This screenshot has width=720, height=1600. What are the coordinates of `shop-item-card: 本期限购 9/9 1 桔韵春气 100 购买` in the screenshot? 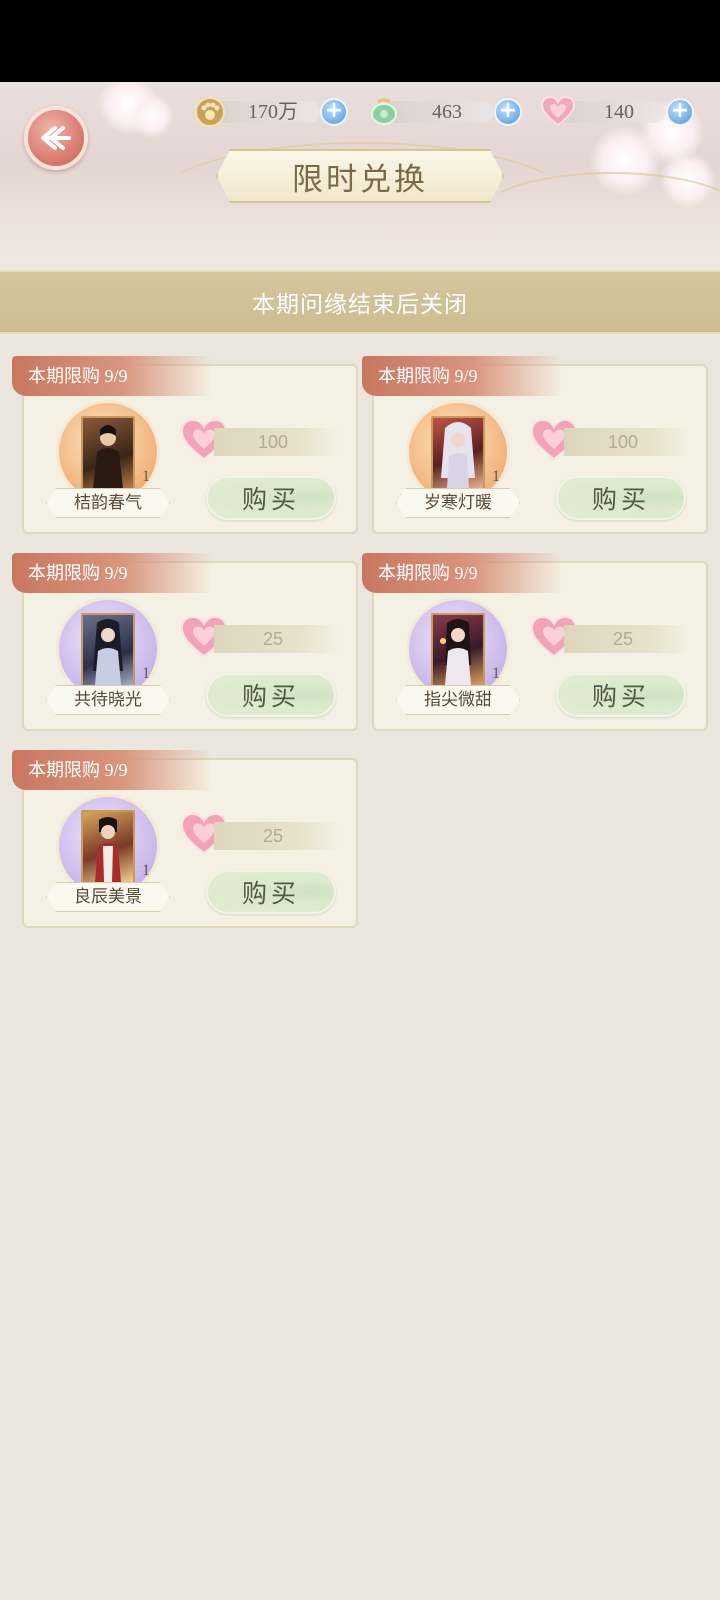 It's located at (185, 445).